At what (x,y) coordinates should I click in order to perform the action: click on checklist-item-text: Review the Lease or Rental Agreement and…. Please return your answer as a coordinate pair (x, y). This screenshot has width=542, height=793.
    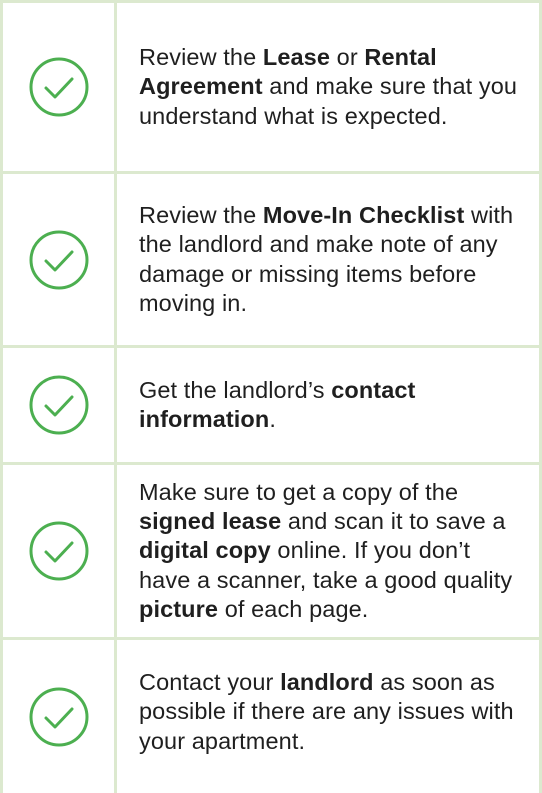
    Looking at the image, I should click on (328, 86).